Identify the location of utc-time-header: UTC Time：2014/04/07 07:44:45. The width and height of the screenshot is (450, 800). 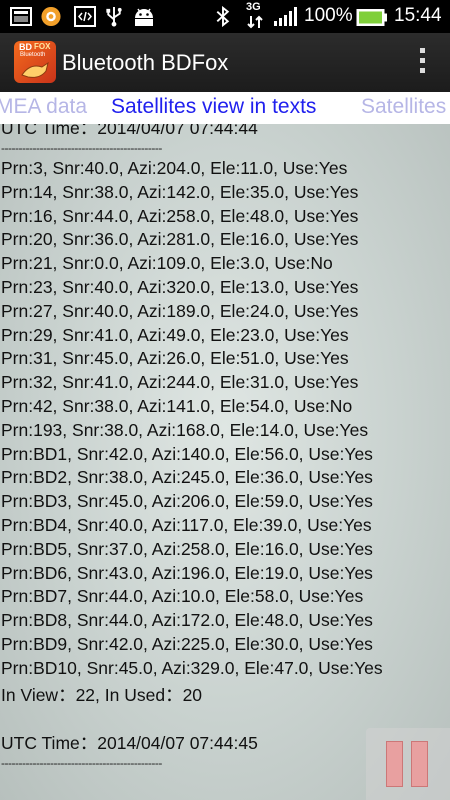
(129, 743).